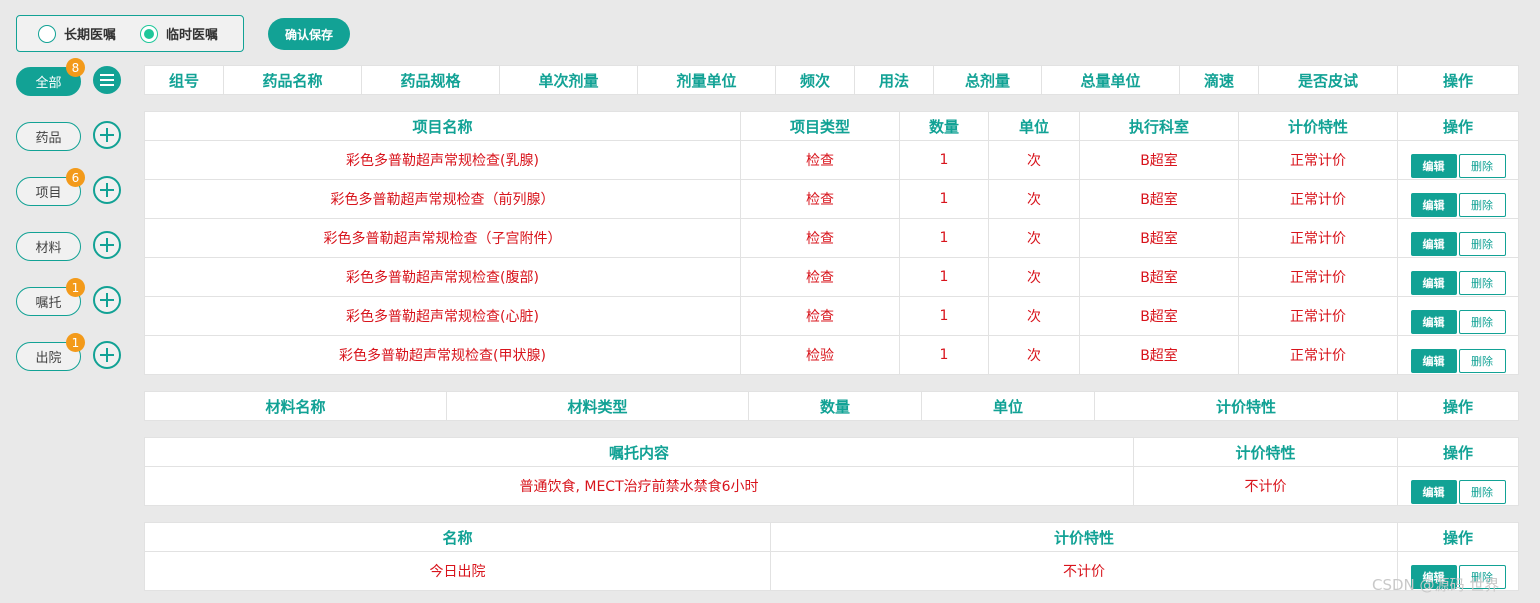 Image resolution: width=1540 pixels, height=603 pixels. I want to click on item-type: 检验, so click(820, 355).